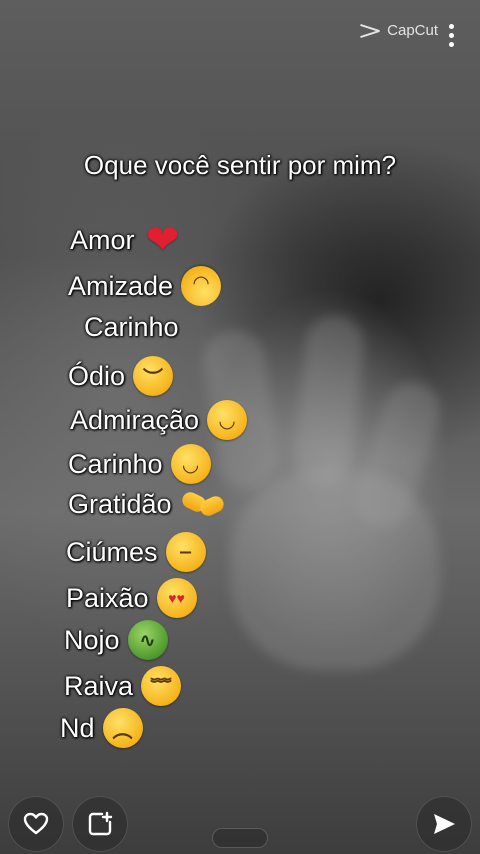 The image size is (480, 854). I want to click on item-label: Amizade, so click(121, 285).